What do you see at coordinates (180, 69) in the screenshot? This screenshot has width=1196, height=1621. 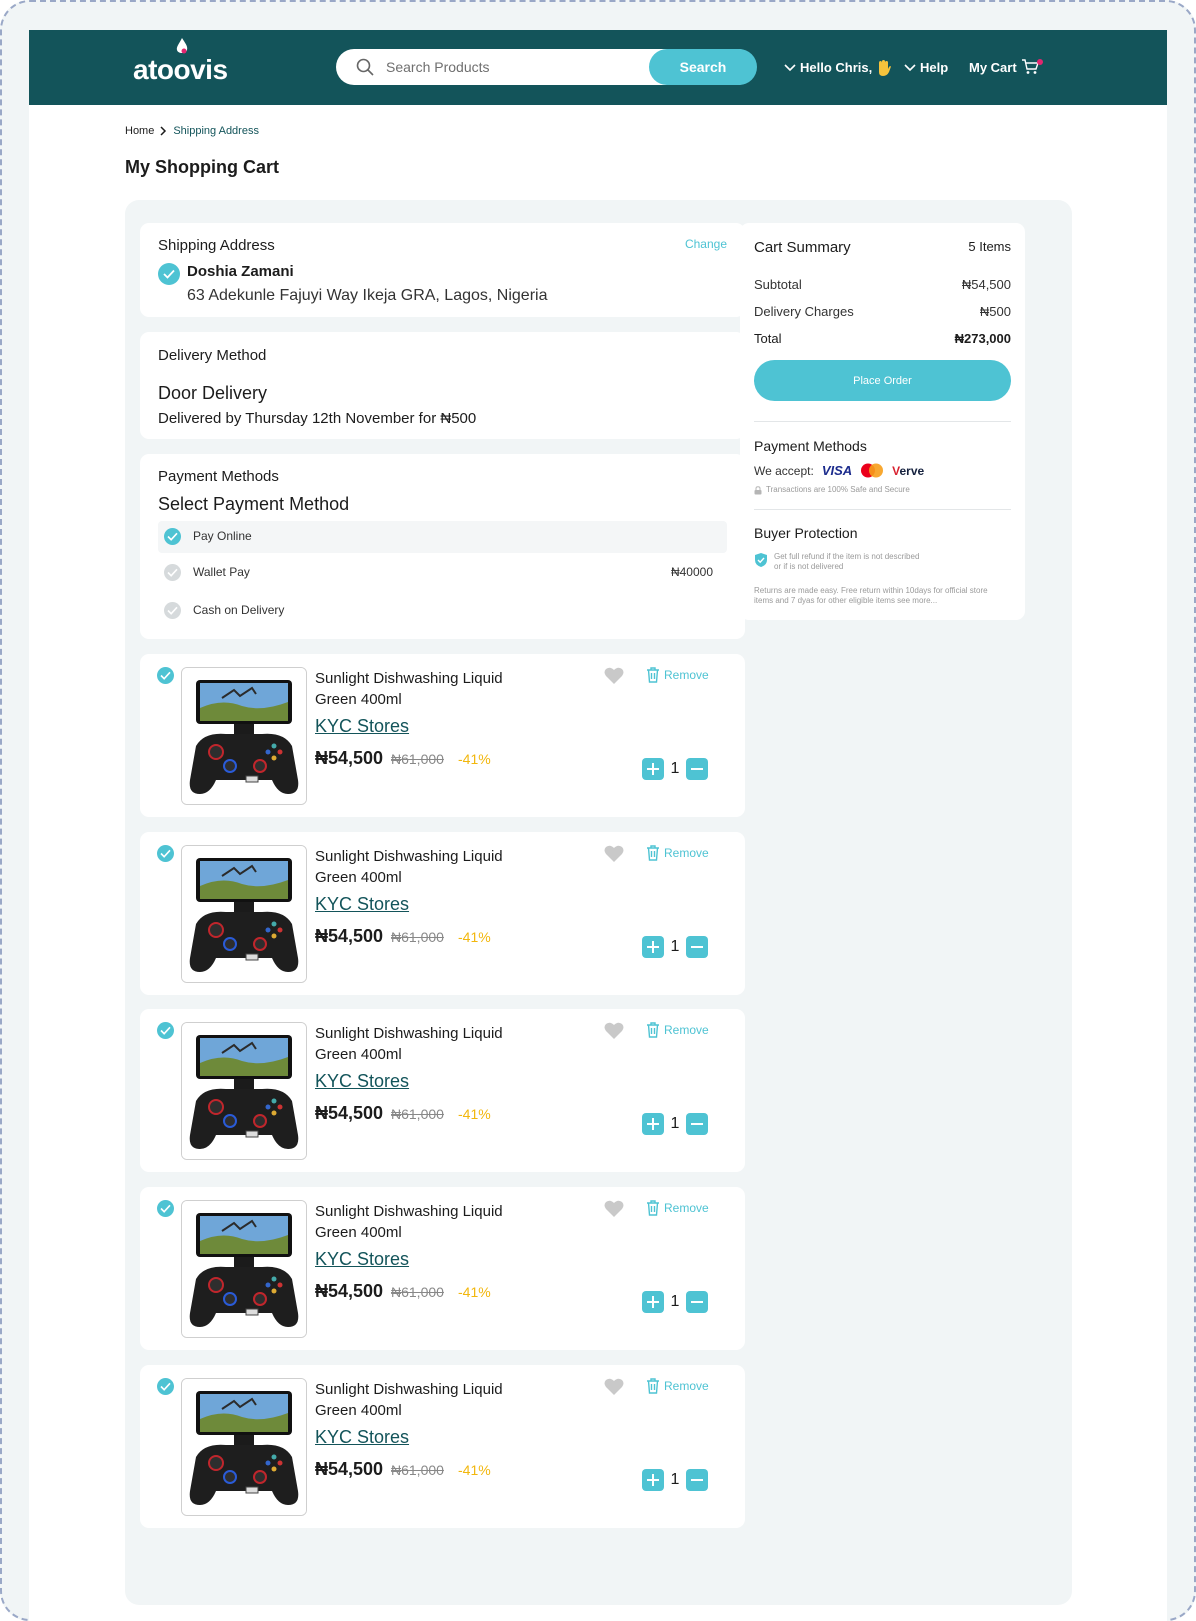 I see `logo-text: atoovis` at bounding box center [180, 69].